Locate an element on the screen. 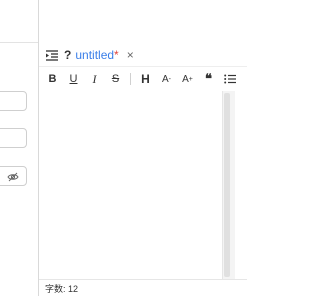 Image resolution: width=320 pixels, height=296 pixels. blockquote-button: ❝ is located at coordinates (208, 79).